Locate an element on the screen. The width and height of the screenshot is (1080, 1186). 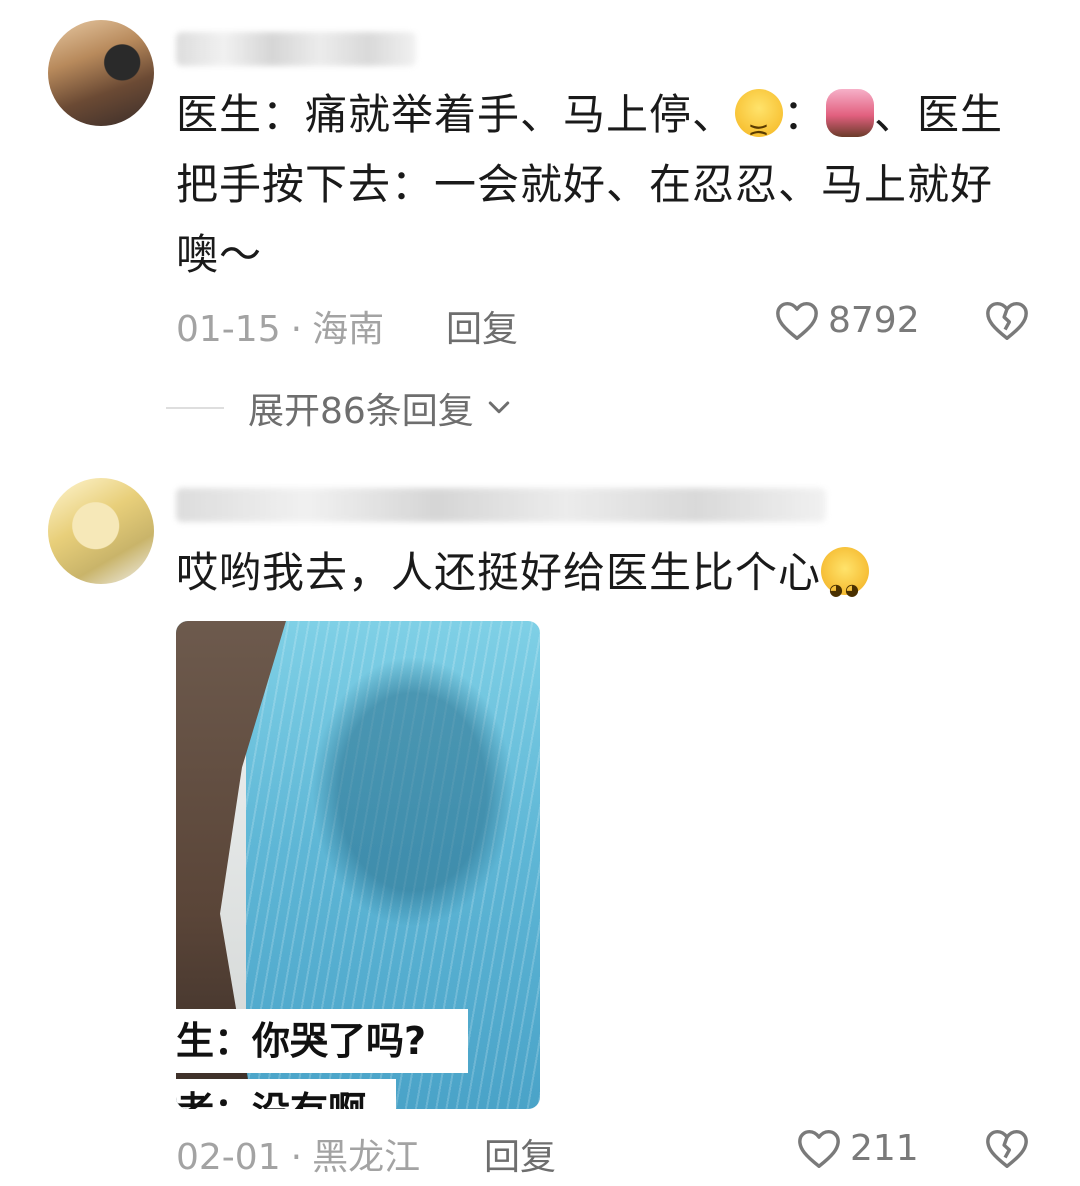
comment-meta: 01-15 · 海南 is located at coordinates (280, 326).